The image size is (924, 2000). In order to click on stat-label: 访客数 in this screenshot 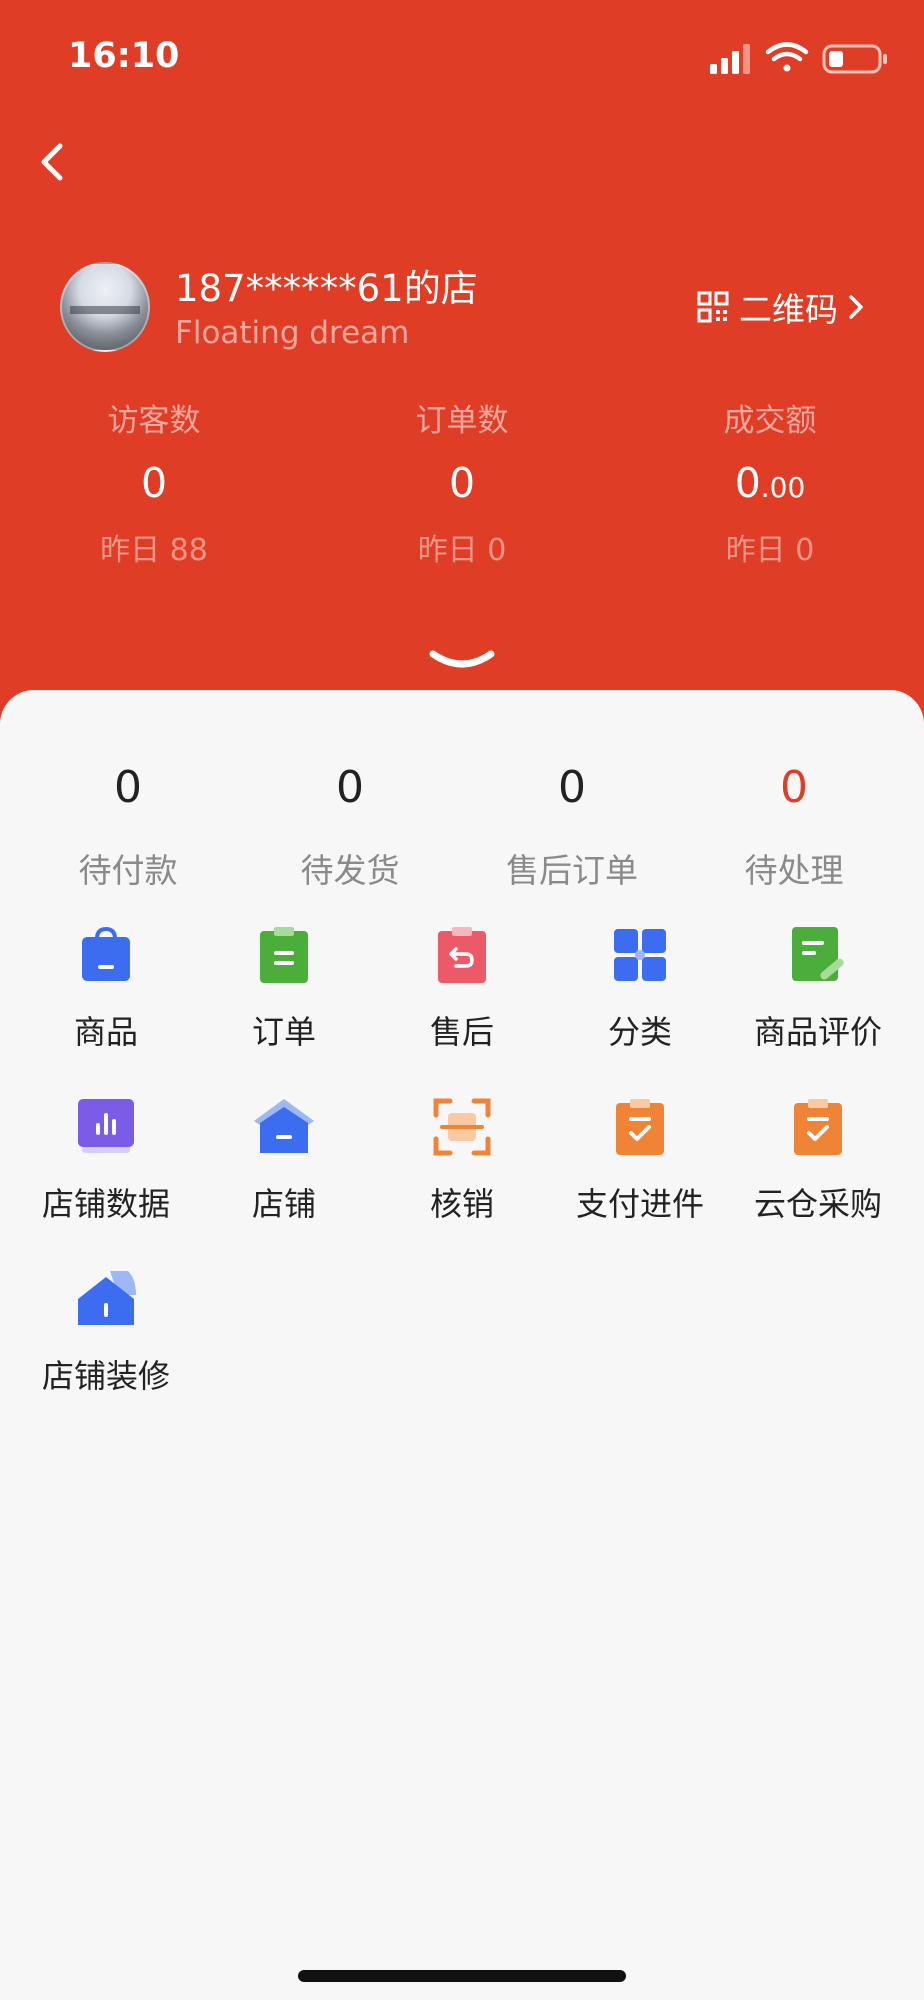, I will do `click(154, 421)`.